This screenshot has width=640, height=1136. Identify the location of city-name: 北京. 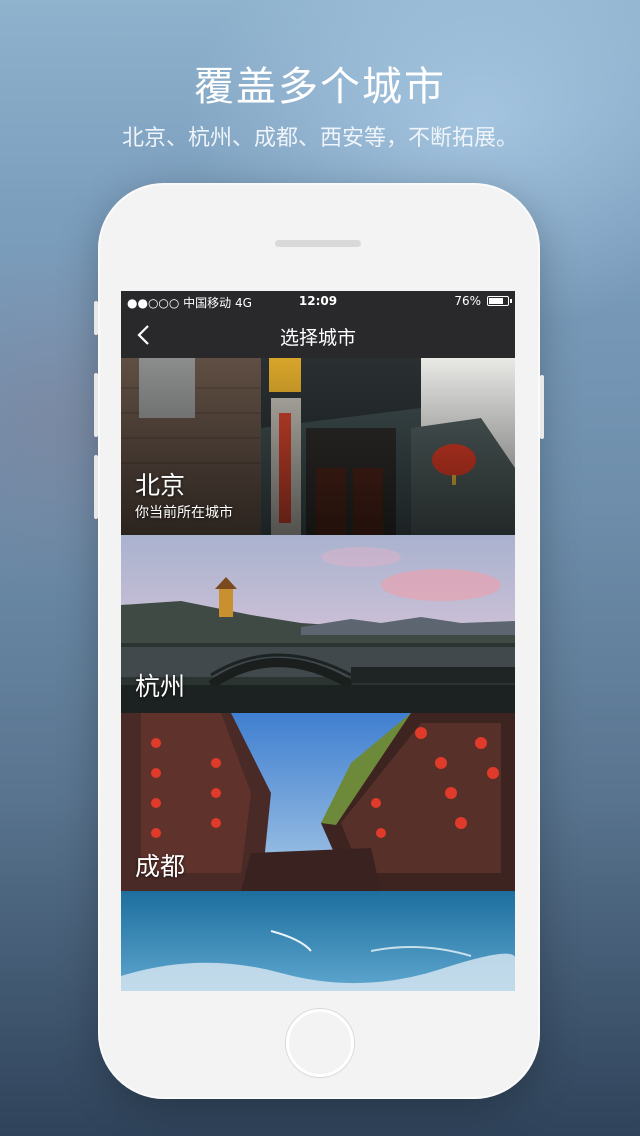
(160, 485).